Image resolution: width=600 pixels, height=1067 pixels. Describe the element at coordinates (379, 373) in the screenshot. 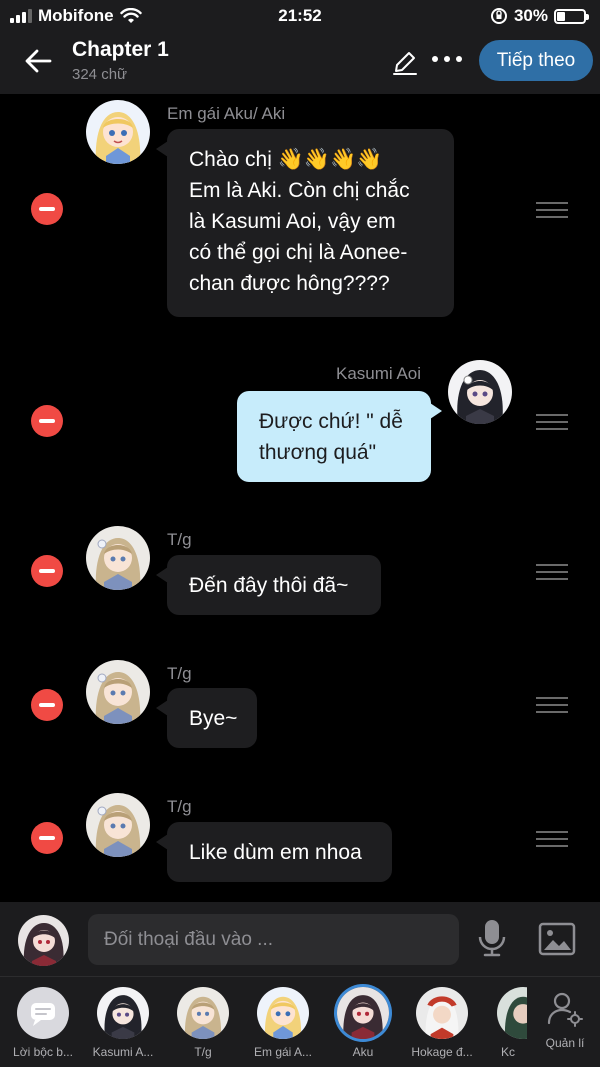

I see `speaker-name: Kasumi Aoi` at that location.